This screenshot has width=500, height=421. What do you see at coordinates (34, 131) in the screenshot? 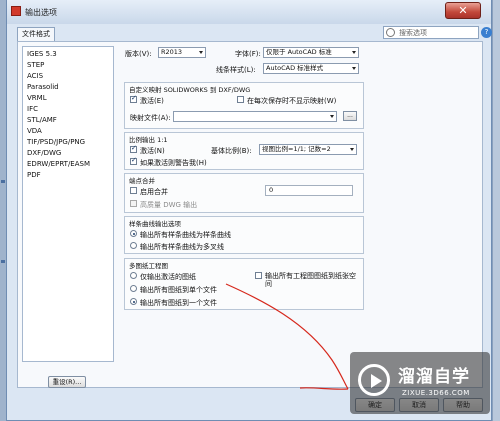
I see `format-item-vda: VDA` at bounding box center [34, 131].